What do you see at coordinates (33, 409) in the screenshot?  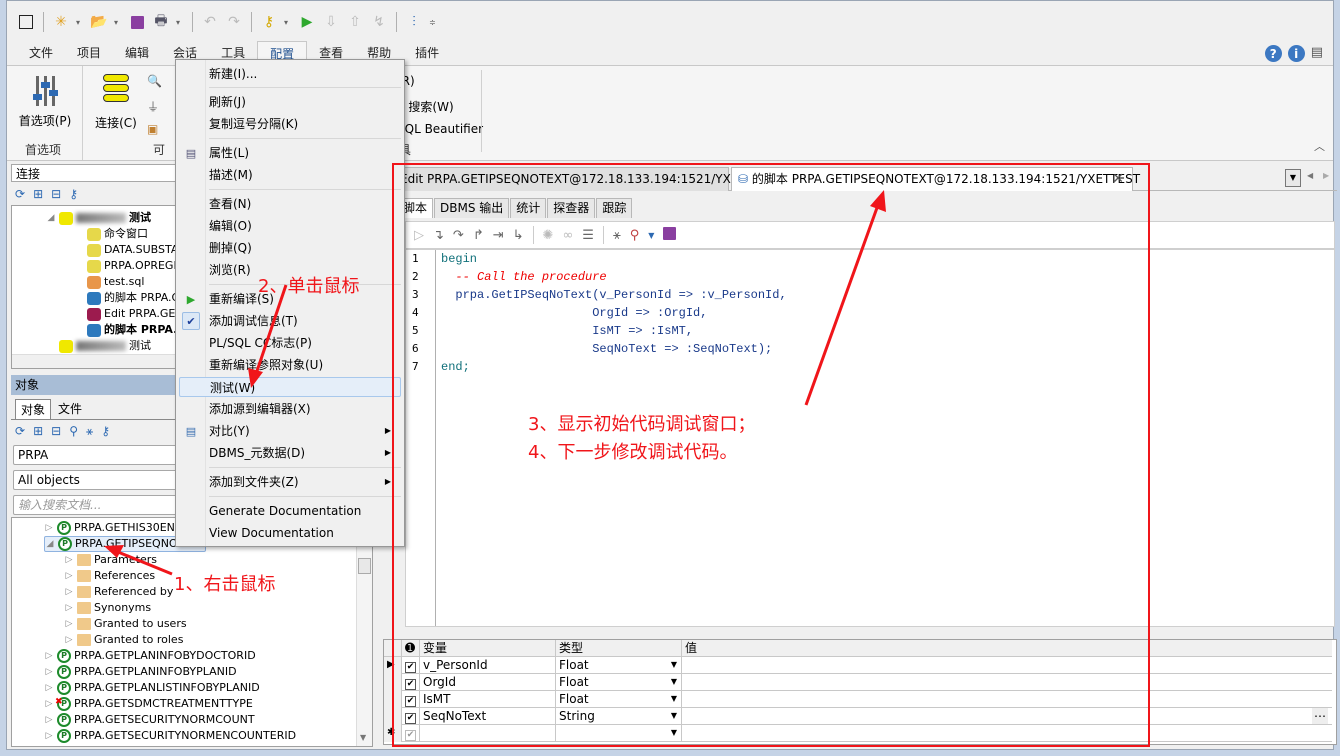 I see `tab-objects: 对象` at bounding box center [33, 409].